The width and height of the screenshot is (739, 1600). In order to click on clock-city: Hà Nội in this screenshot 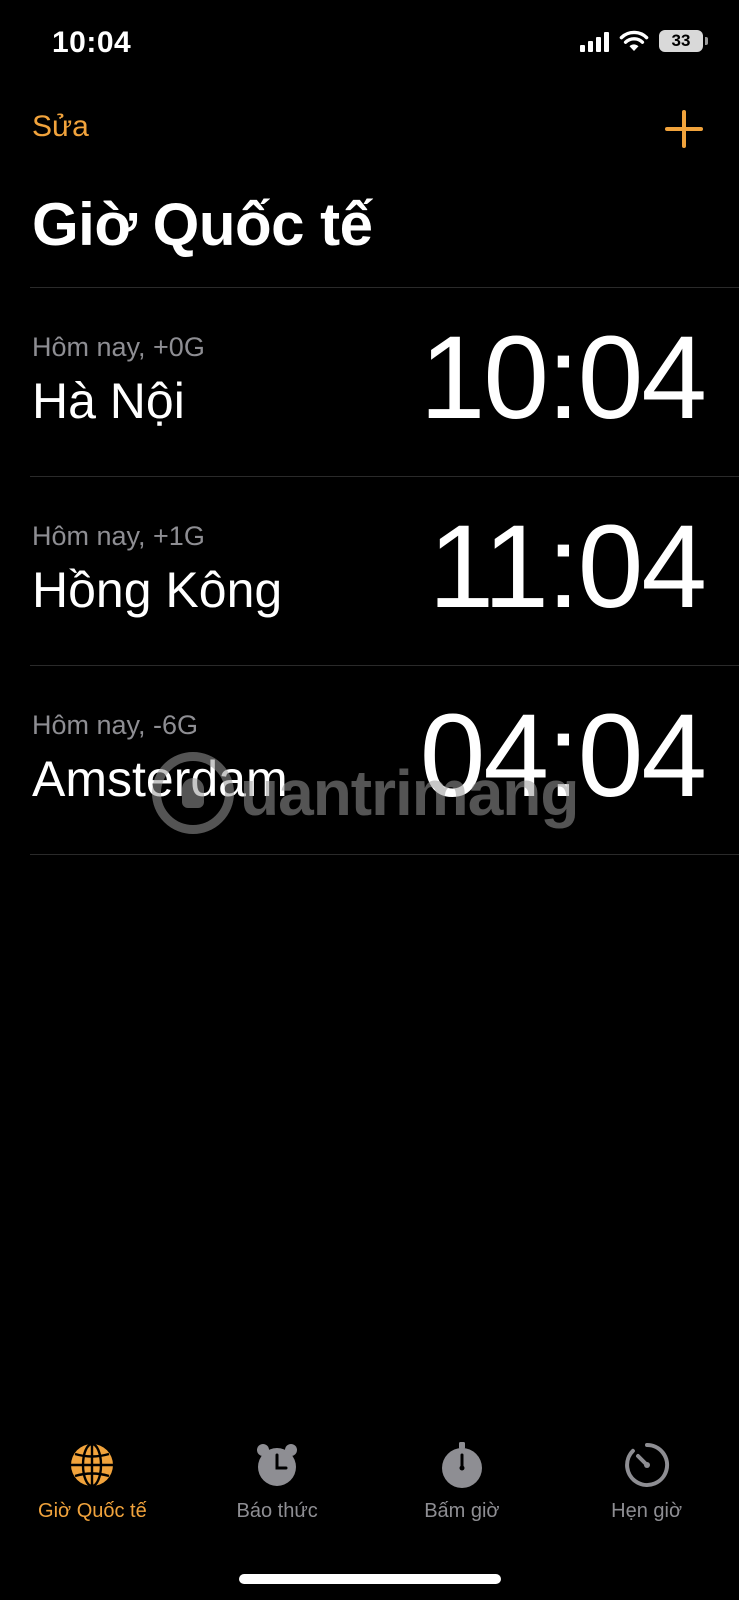, I will do `click(108, 401)`.